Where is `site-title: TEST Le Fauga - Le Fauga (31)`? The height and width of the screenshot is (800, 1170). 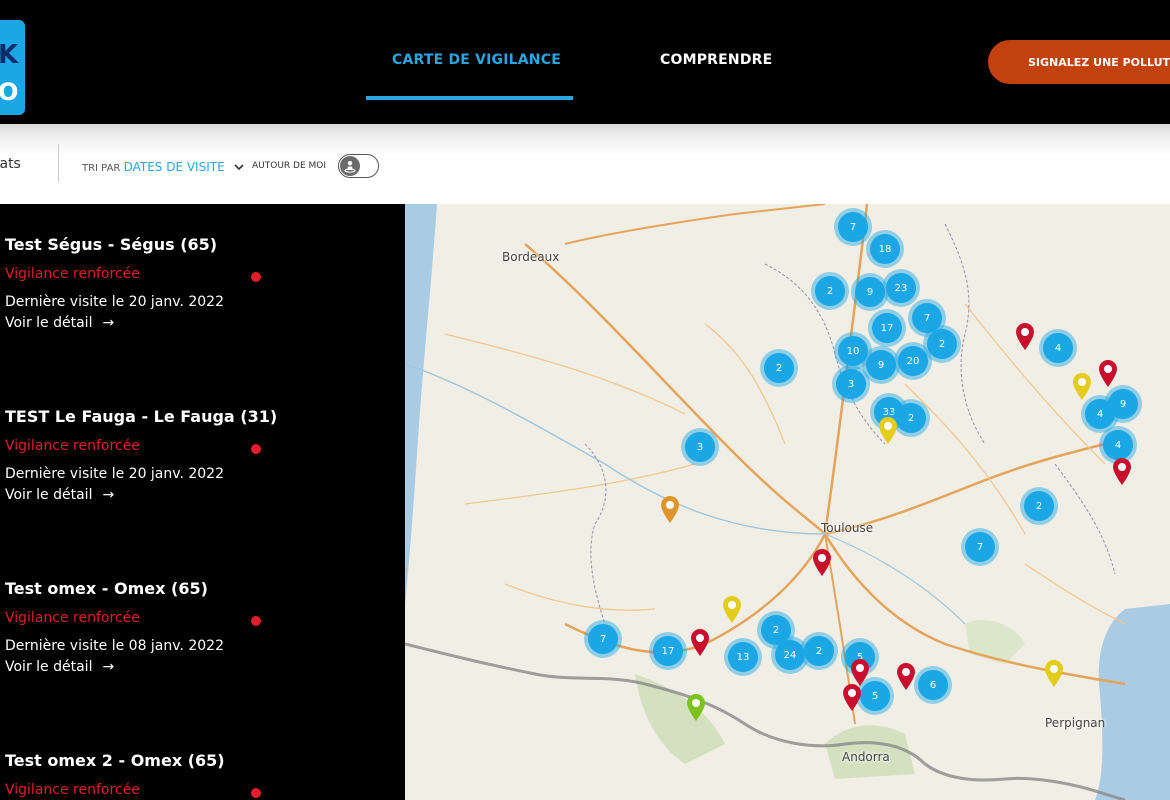 site-title: TEST Le Fauga - Le Fauga (31) is located at coordinates (141, 416).